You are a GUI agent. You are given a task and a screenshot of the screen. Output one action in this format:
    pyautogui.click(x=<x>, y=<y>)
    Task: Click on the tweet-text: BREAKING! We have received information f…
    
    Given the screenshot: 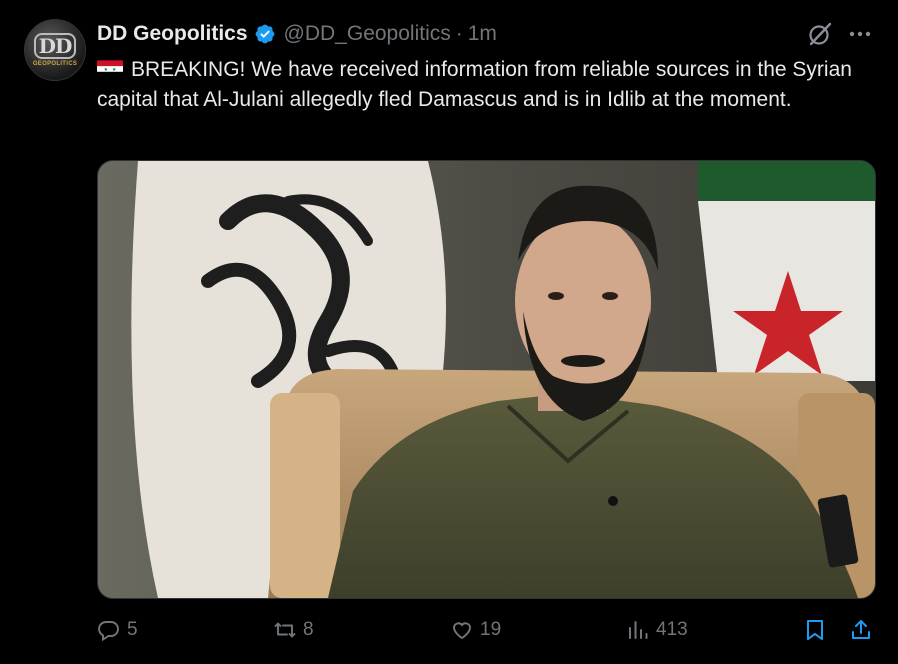 What is the action you would take?
    pyautogui.click(x=474, y=84)
    